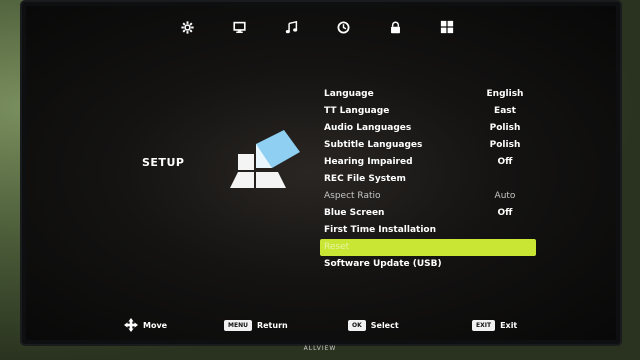 The image size is (640, 360). What do you see at coordinates (428, 264) in the screenshot?
I see `menu-item-software-update: Software Update (USB)` at bounding box center [428, 264].